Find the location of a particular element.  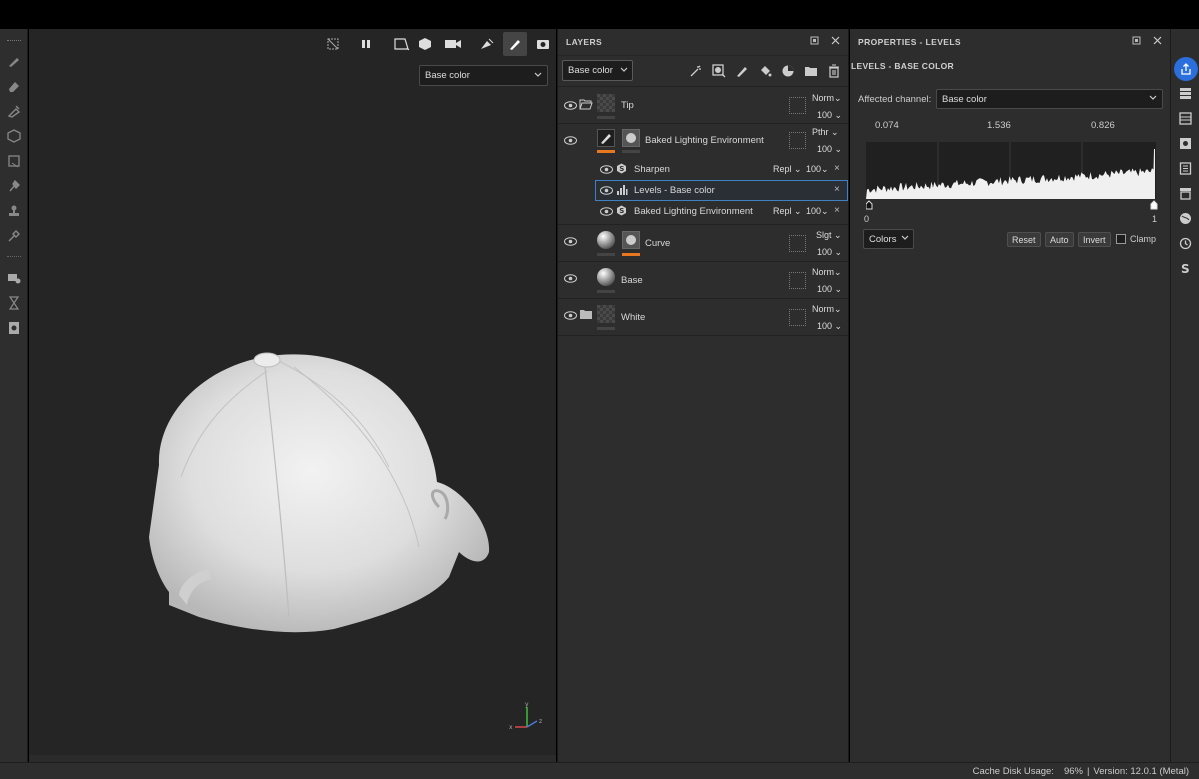

invert-button: Invert is located at coordinates (1094, 239).